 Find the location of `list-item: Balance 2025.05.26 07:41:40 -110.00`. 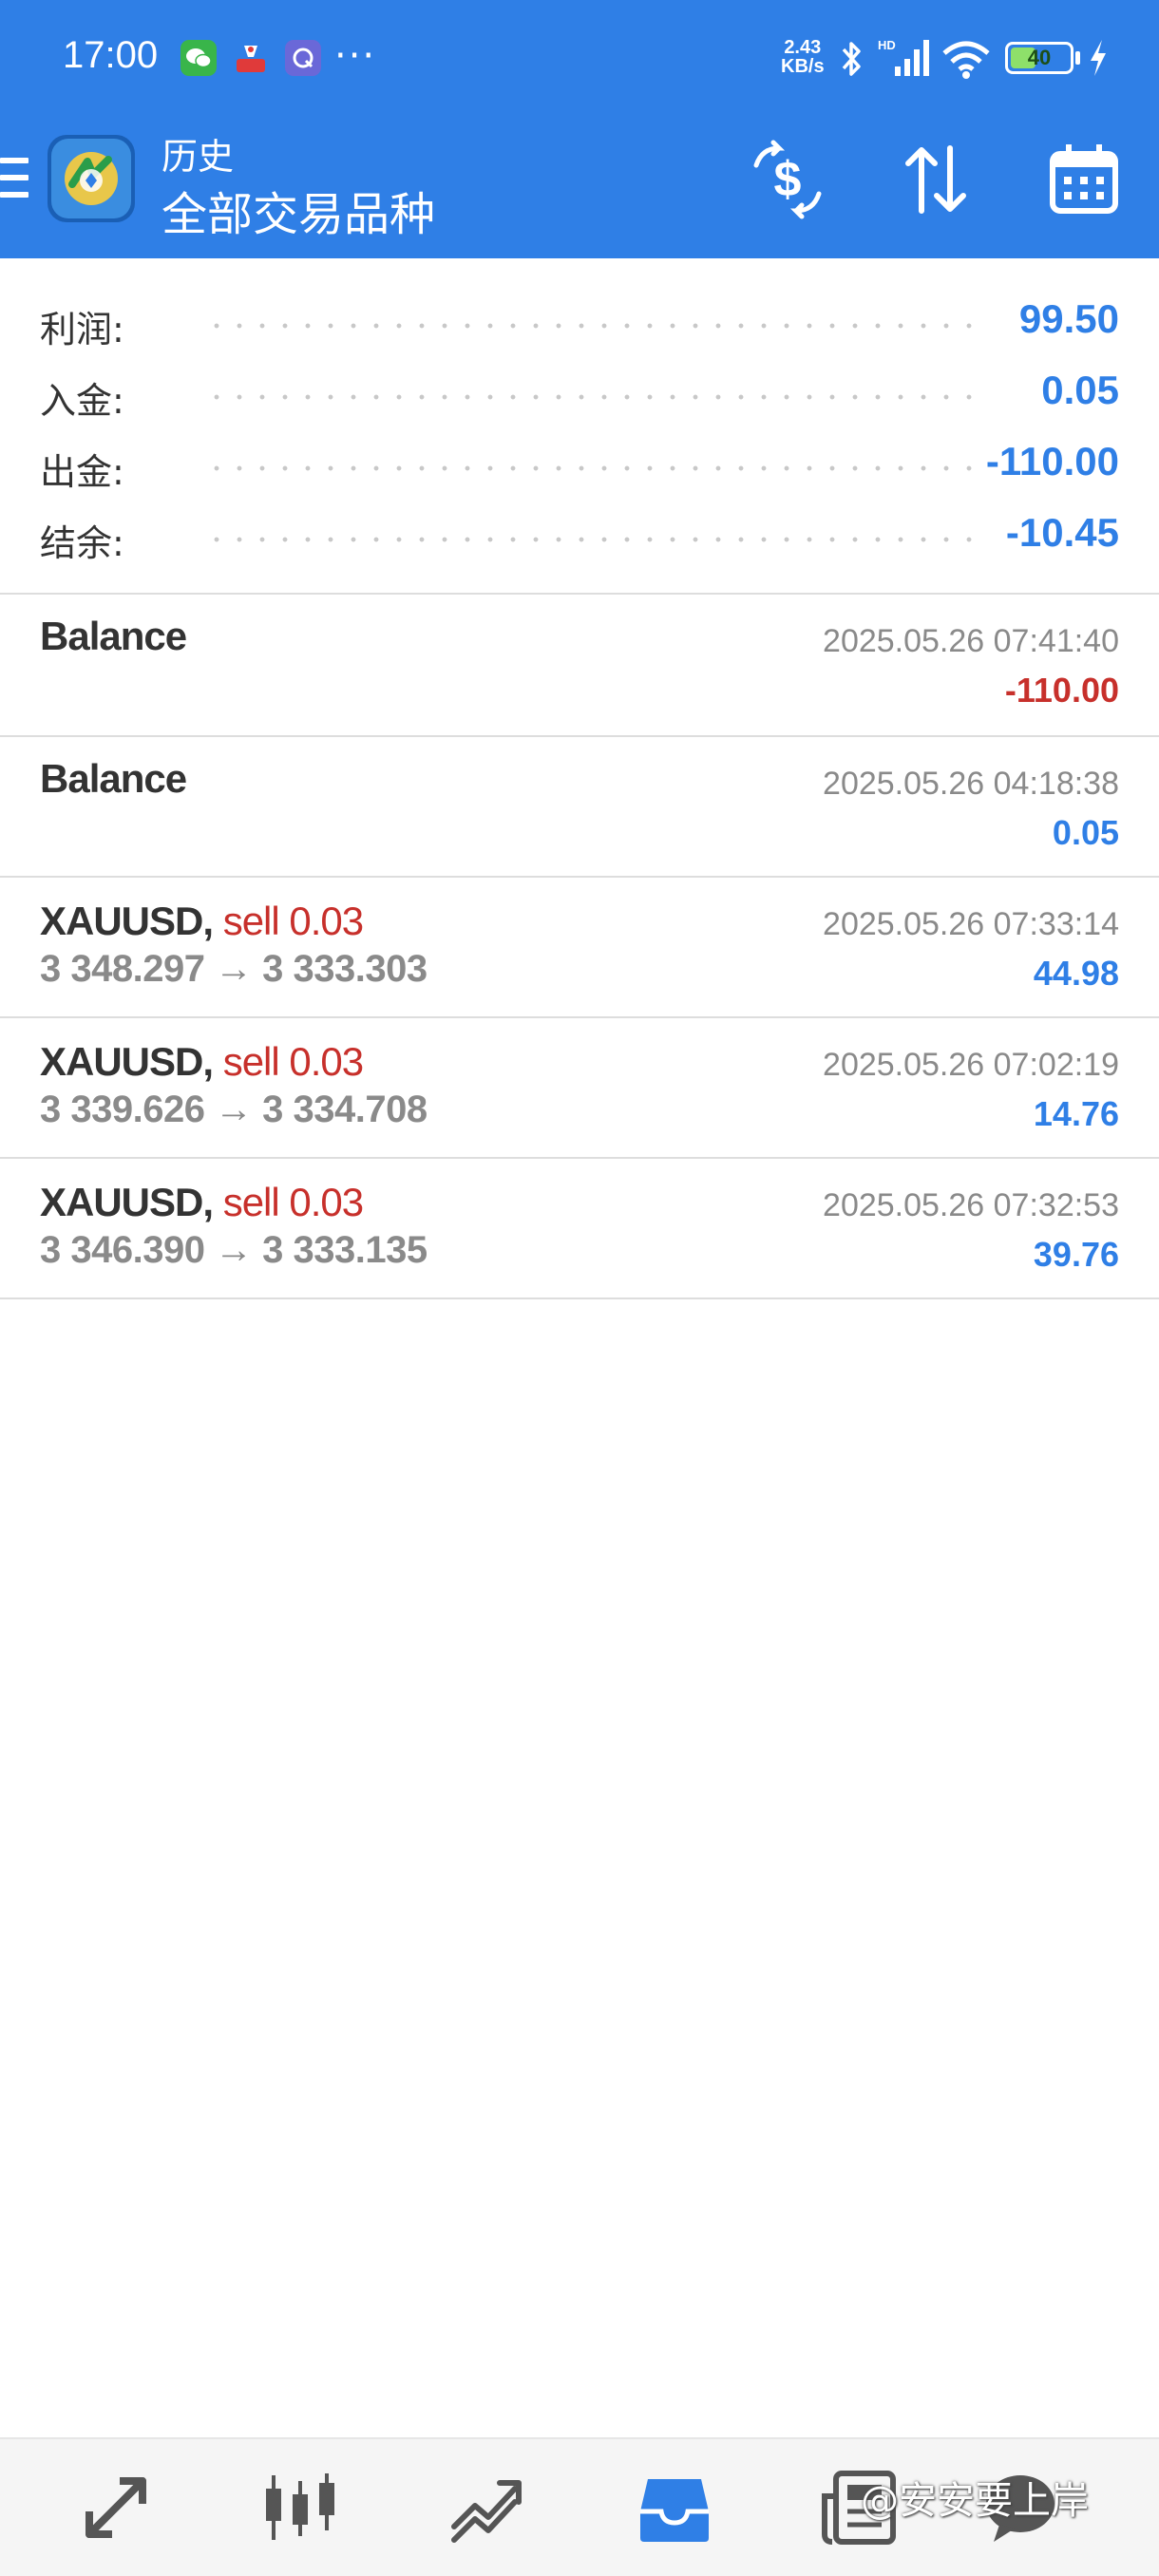

list-item: Balance 2025.05.26 07:41:40 -110.00 is located at coordinates (579, 664).